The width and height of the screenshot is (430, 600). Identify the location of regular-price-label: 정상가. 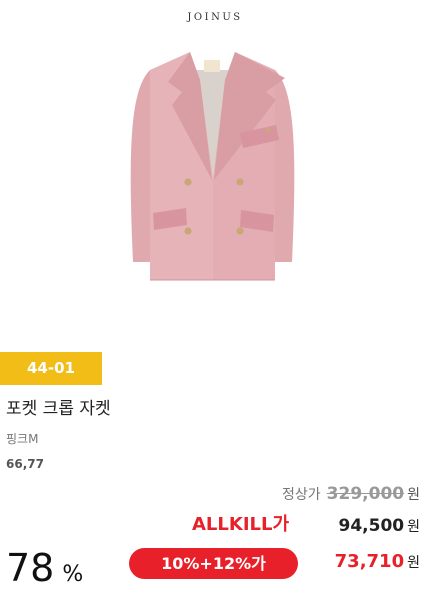
(301, 495).